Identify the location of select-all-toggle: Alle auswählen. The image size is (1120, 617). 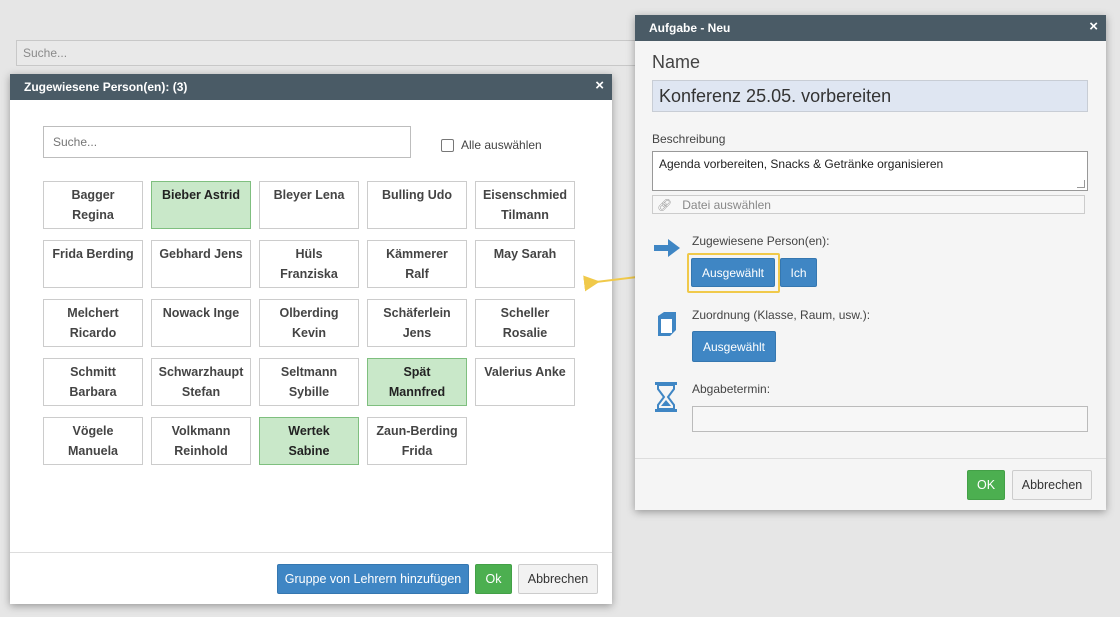
(491, 145).